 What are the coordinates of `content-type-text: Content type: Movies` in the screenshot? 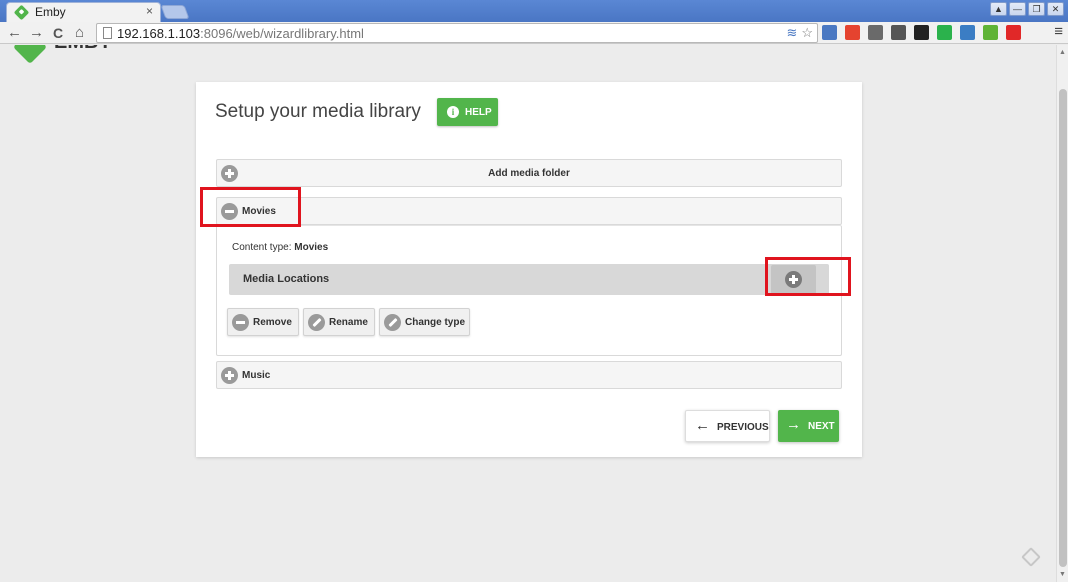 It's located at (280, 247).